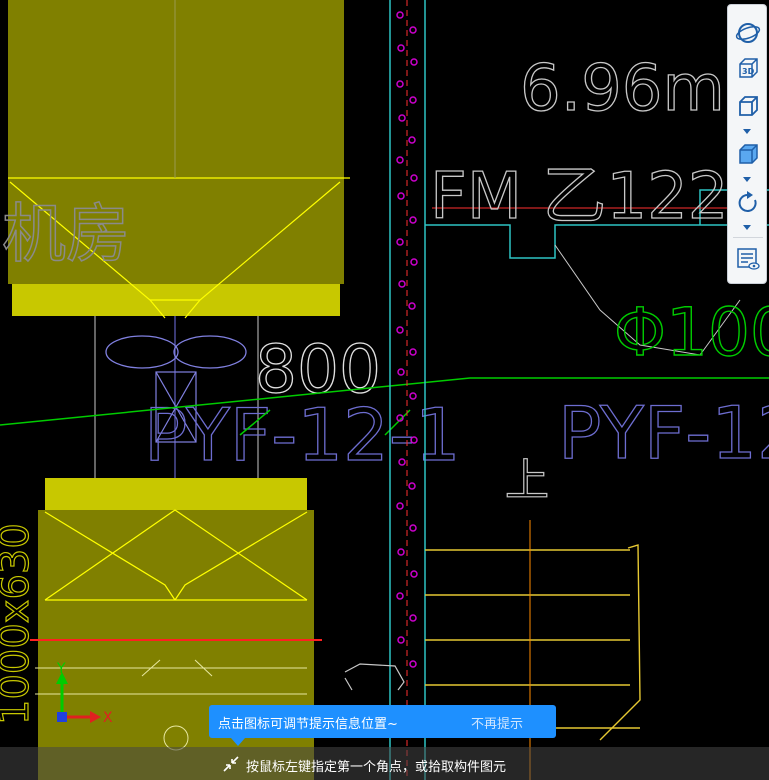 This screenshot has width=769, height=780. I want to click on select-corner-icon, so click(231, 764).